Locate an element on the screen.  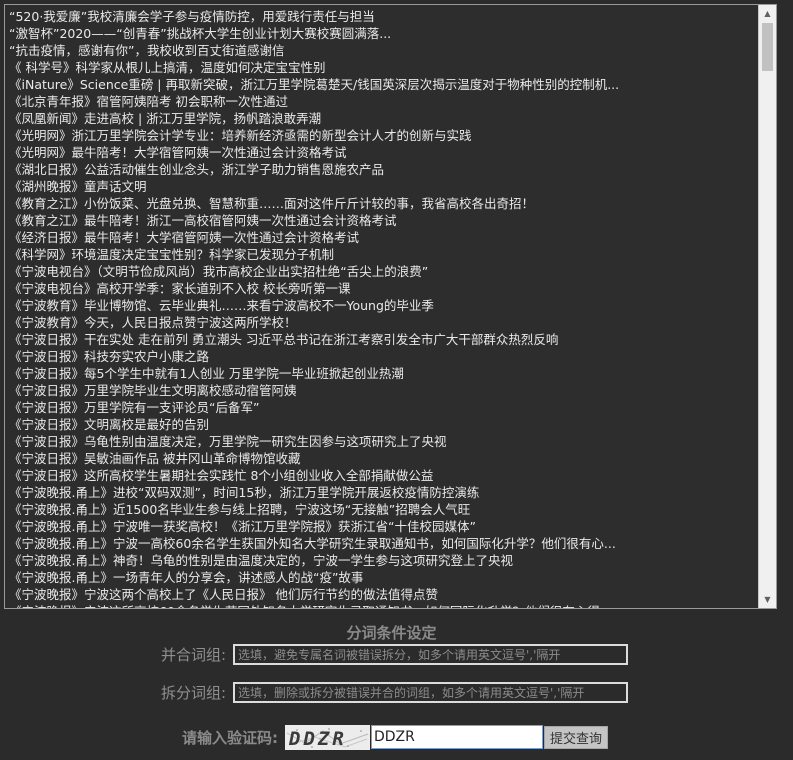
list-item: 《宁波教育》毕业博物馆、云毕业典礼……来看宁波高校不一Young的毕业季 is located at coordinates (382, 305).